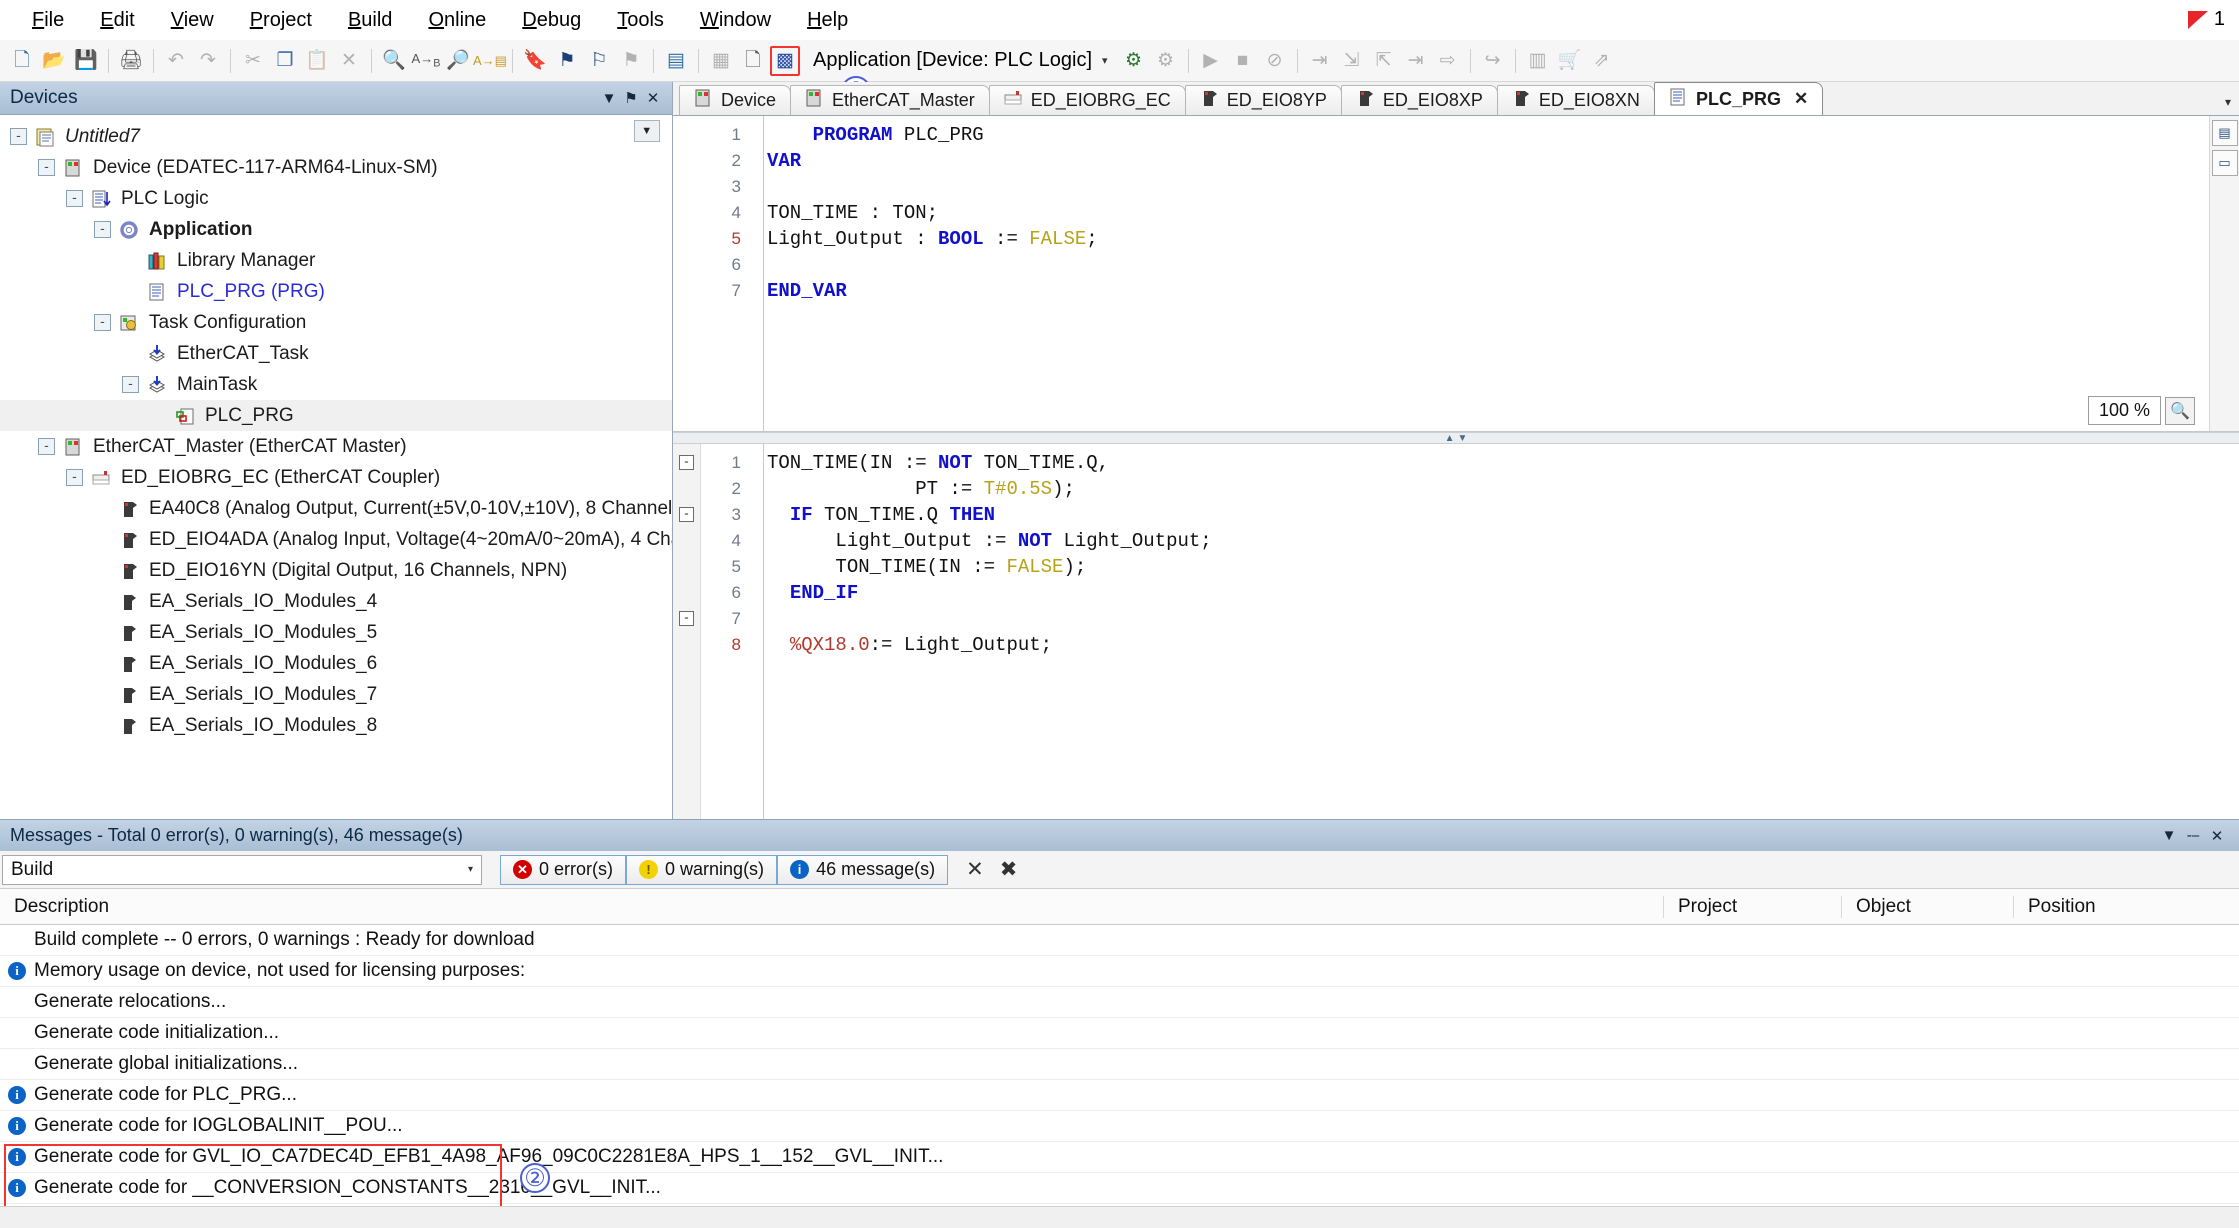 This screenshot has height=1228, width=2239. What do you see at coordinates (563, 869) in the screenshot?
I see `error-filter: ✕ 0 error(s)` at bounding box center [563, 869].